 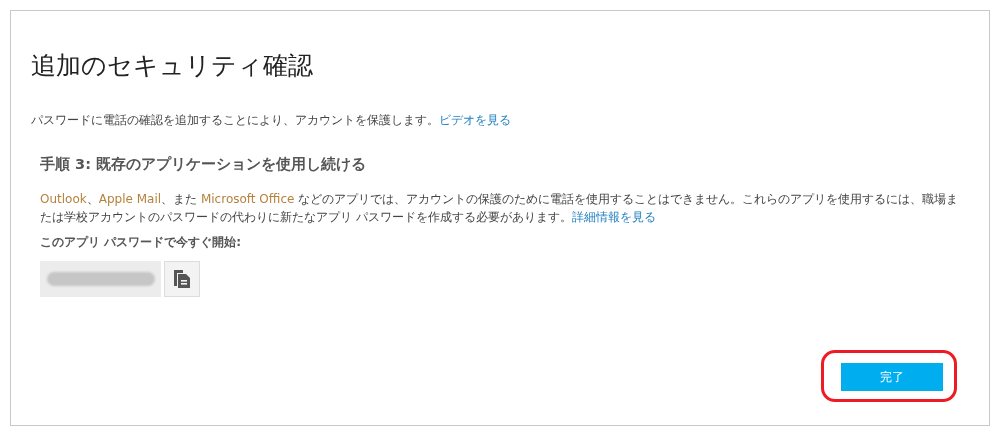 I want to click on step-heading: 手順 3: 既存のアプリケーションを使用し続ける, so click(x=203, y=164).